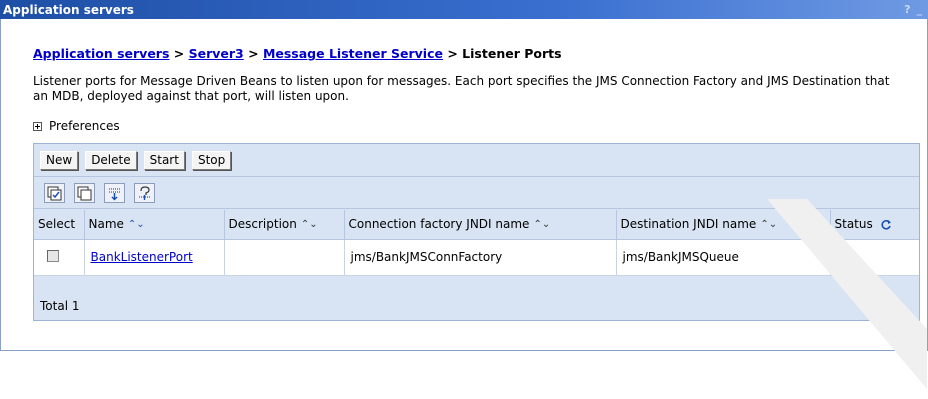 This screenshot has width=928, height=399. What do you see at coordinates (154, 225) in the screenshot?
I see `column-header-name: Name ⌃⌄` at bounding box center [154, 225].